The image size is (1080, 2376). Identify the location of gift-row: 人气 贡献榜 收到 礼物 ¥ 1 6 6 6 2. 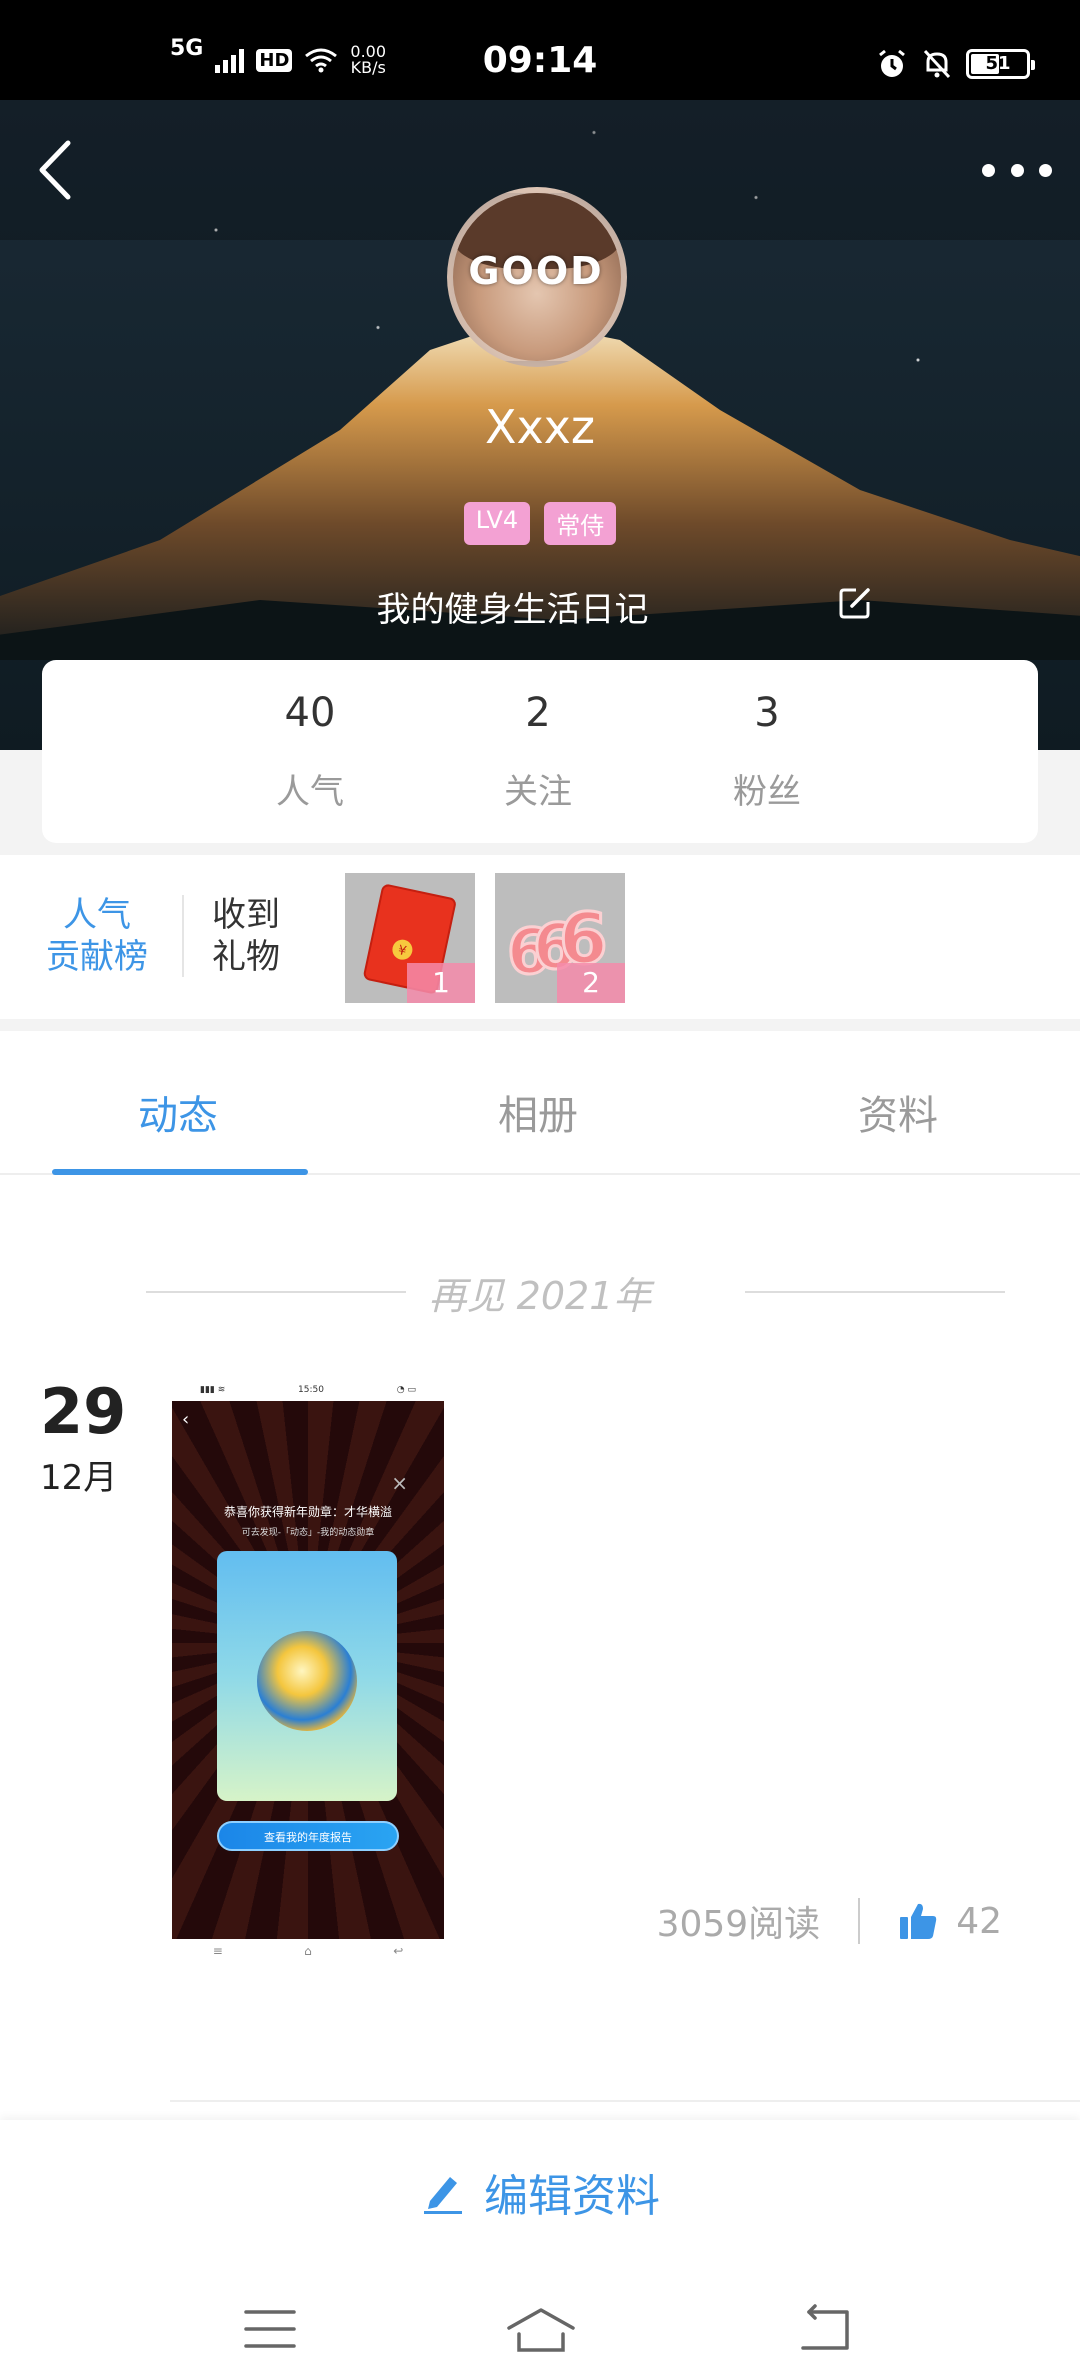
(540, 944).